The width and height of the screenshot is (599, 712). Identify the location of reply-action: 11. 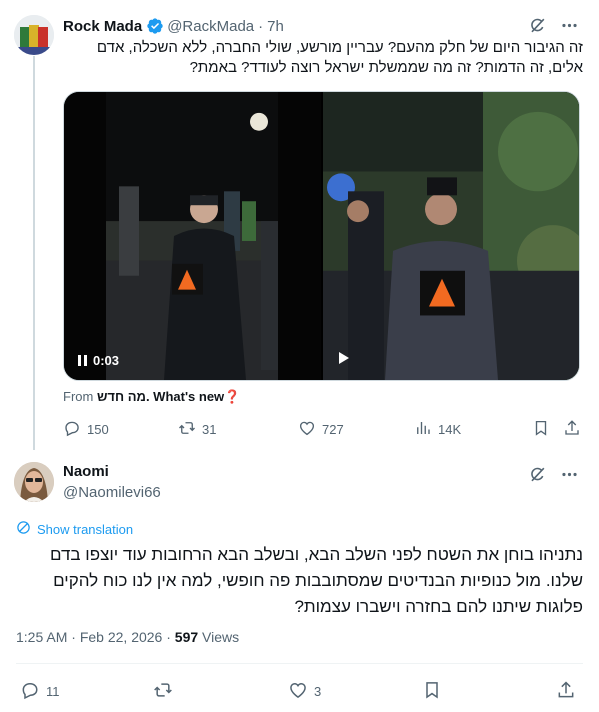
(40, 691).